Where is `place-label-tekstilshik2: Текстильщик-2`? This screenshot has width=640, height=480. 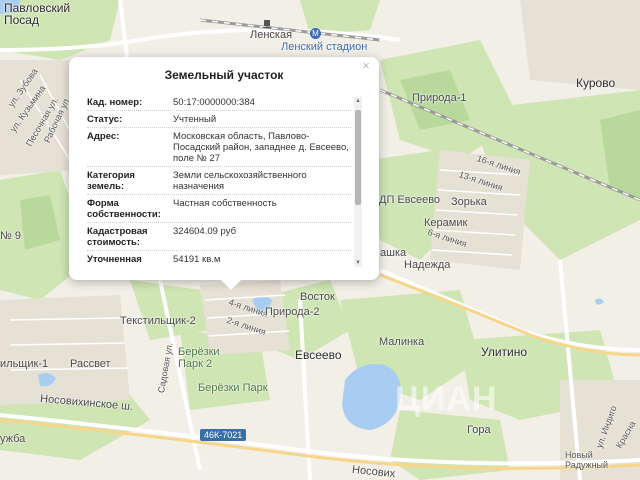 place-label-tekstilshik2: Текстильщик-2 is located at coordinates (158, 321).